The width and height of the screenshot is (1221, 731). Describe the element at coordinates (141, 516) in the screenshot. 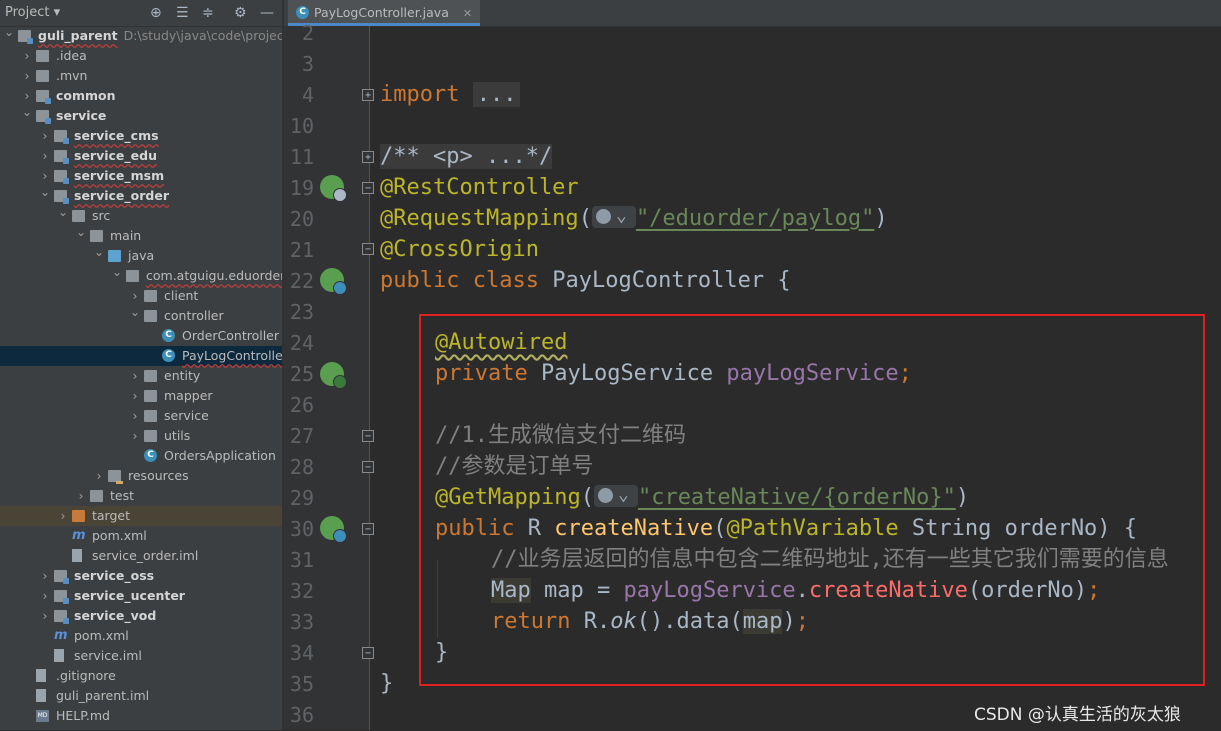

I see `tree-item: › target` at that location.